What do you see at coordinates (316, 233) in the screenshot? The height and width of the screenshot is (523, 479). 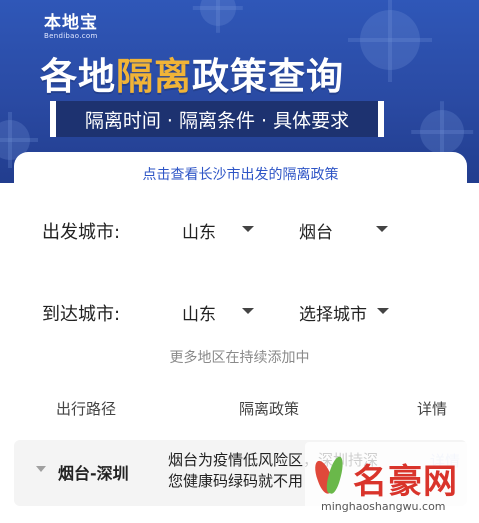 I see `departure-city-value: 烟台` at bounding box center [316, 233].